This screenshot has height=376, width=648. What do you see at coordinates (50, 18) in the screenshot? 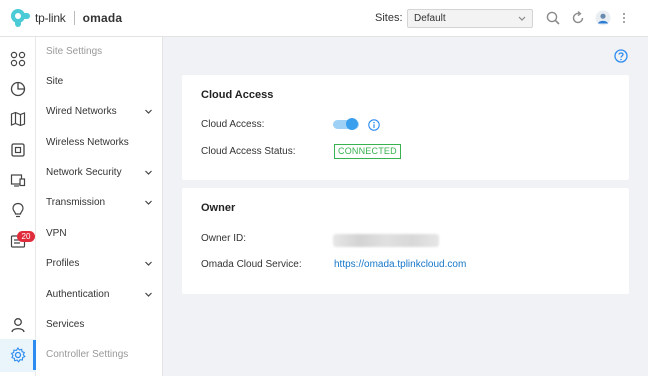
I see `brand-tplink-text: tp-link` at bounding box center [50, 18].